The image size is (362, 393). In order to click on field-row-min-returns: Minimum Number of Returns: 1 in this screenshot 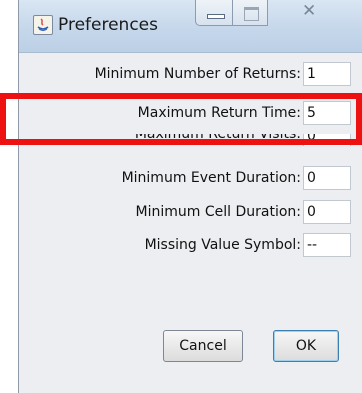, I will do `click(190, 75)`.